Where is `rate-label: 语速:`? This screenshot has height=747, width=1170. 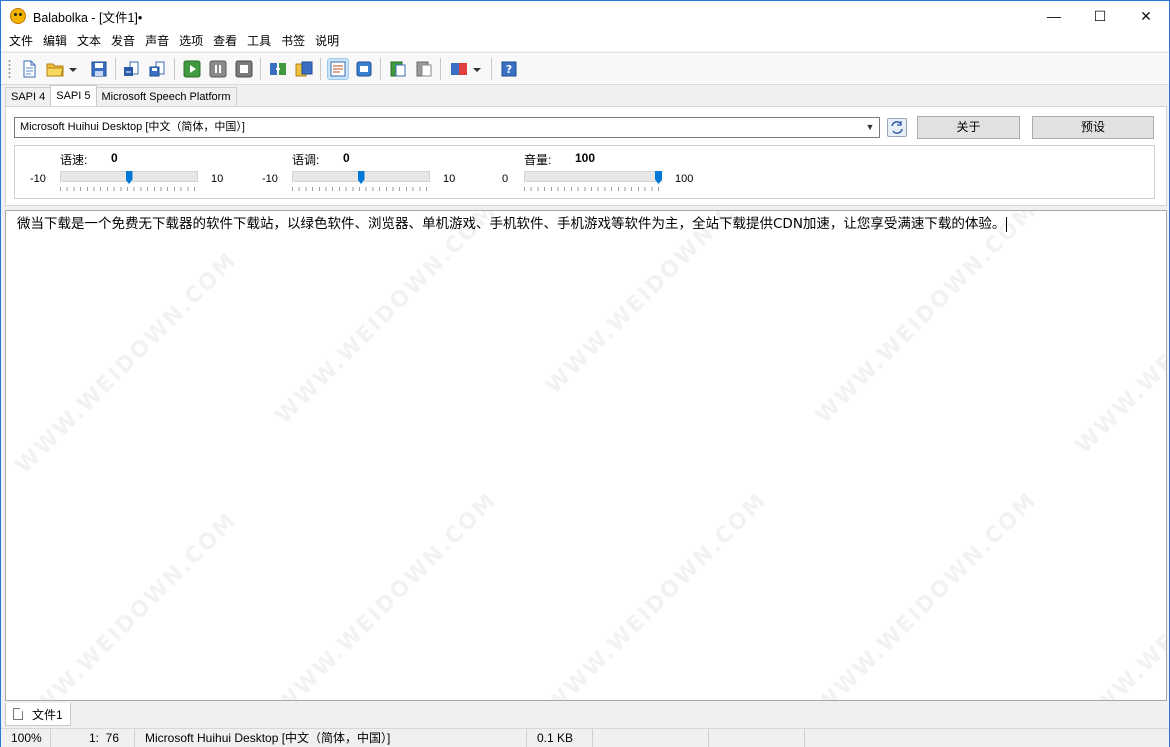 rate-label: 语速: is located at coordinates (74, 160).